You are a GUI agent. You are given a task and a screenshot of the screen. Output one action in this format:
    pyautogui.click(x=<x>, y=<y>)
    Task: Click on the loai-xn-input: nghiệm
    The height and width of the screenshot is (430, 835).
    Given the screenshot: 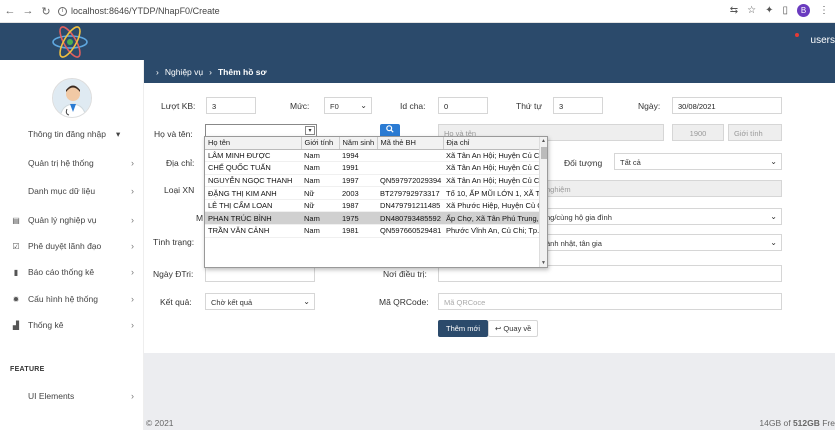 What is the action you would take?
    pyautogui.click(x=661, y=188)
    